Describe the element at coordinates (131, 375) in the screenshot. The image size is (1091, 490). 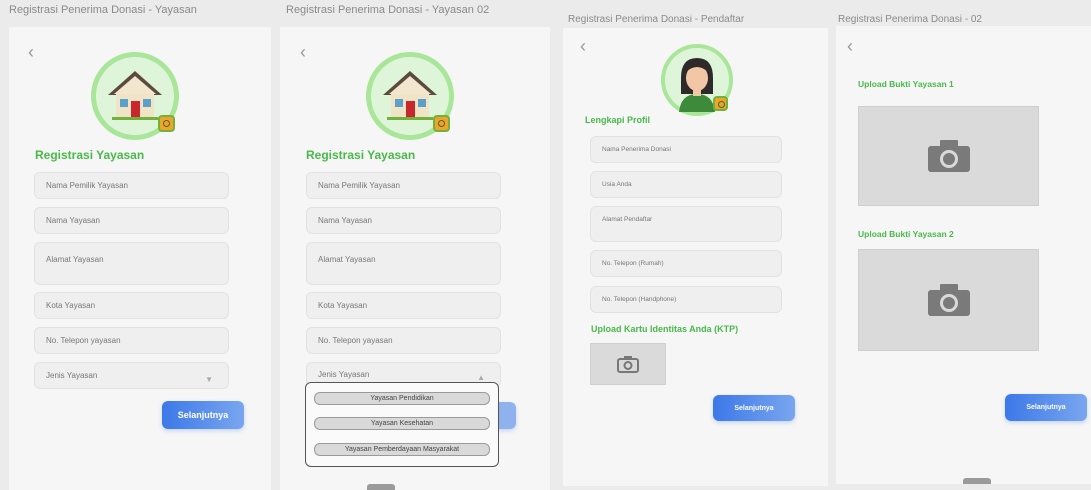
I see `jenis-yayasan-select: Jenis Yayasan ▼` at that location.